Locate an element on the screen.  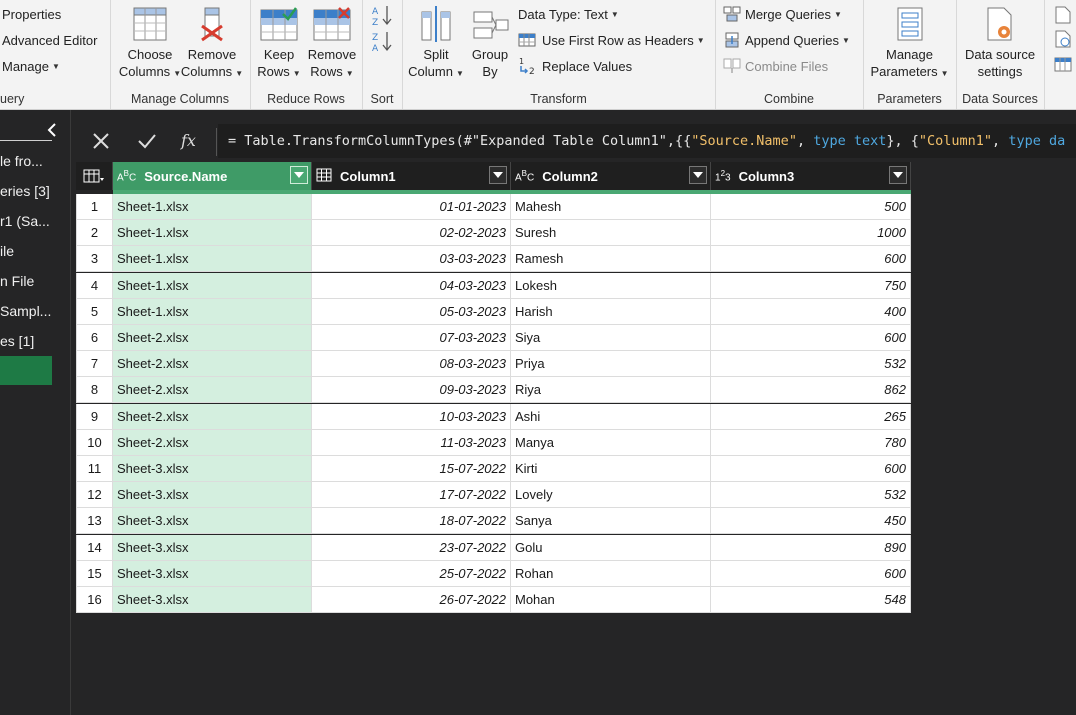
table-menu-header is located at coordinates (94, 176).